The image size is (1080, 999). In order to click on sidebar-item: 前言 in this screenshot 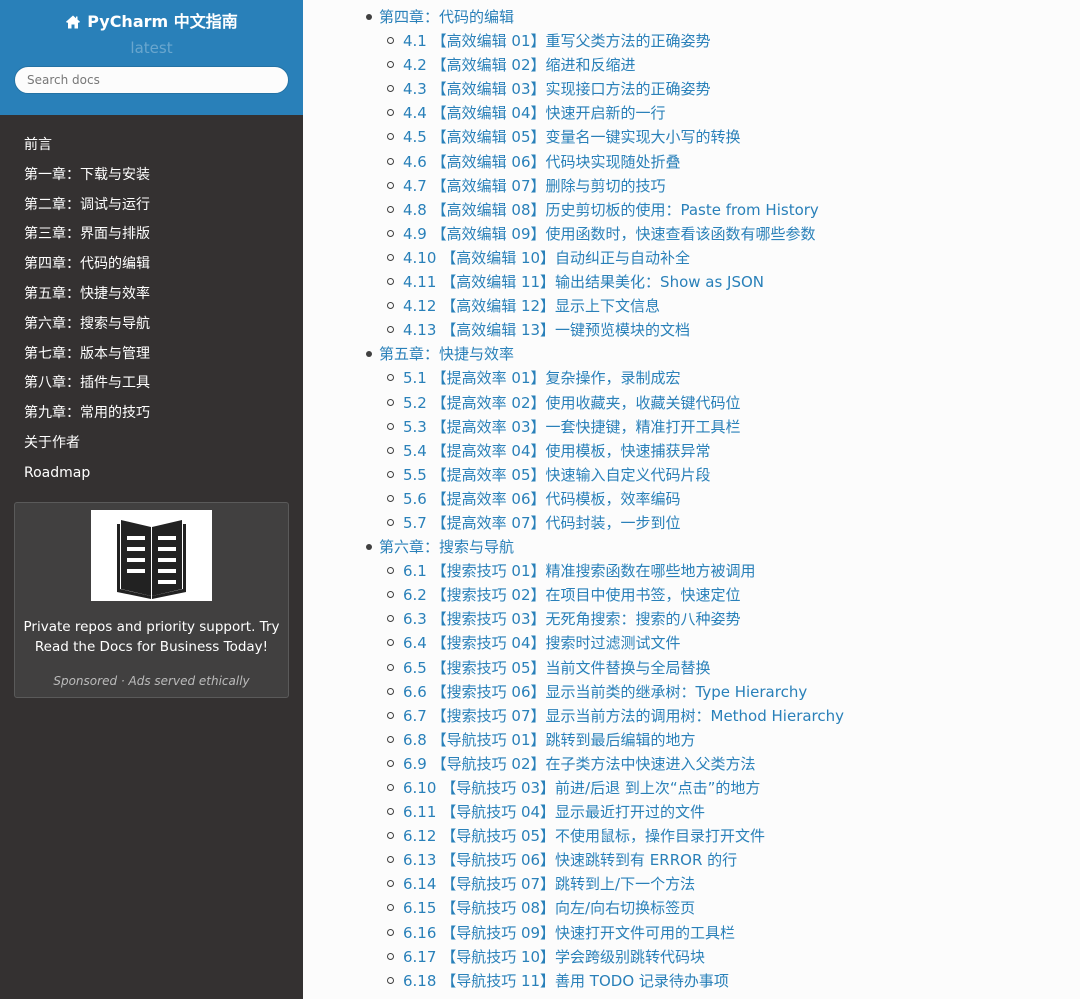, I will do `click(151, 146)`.